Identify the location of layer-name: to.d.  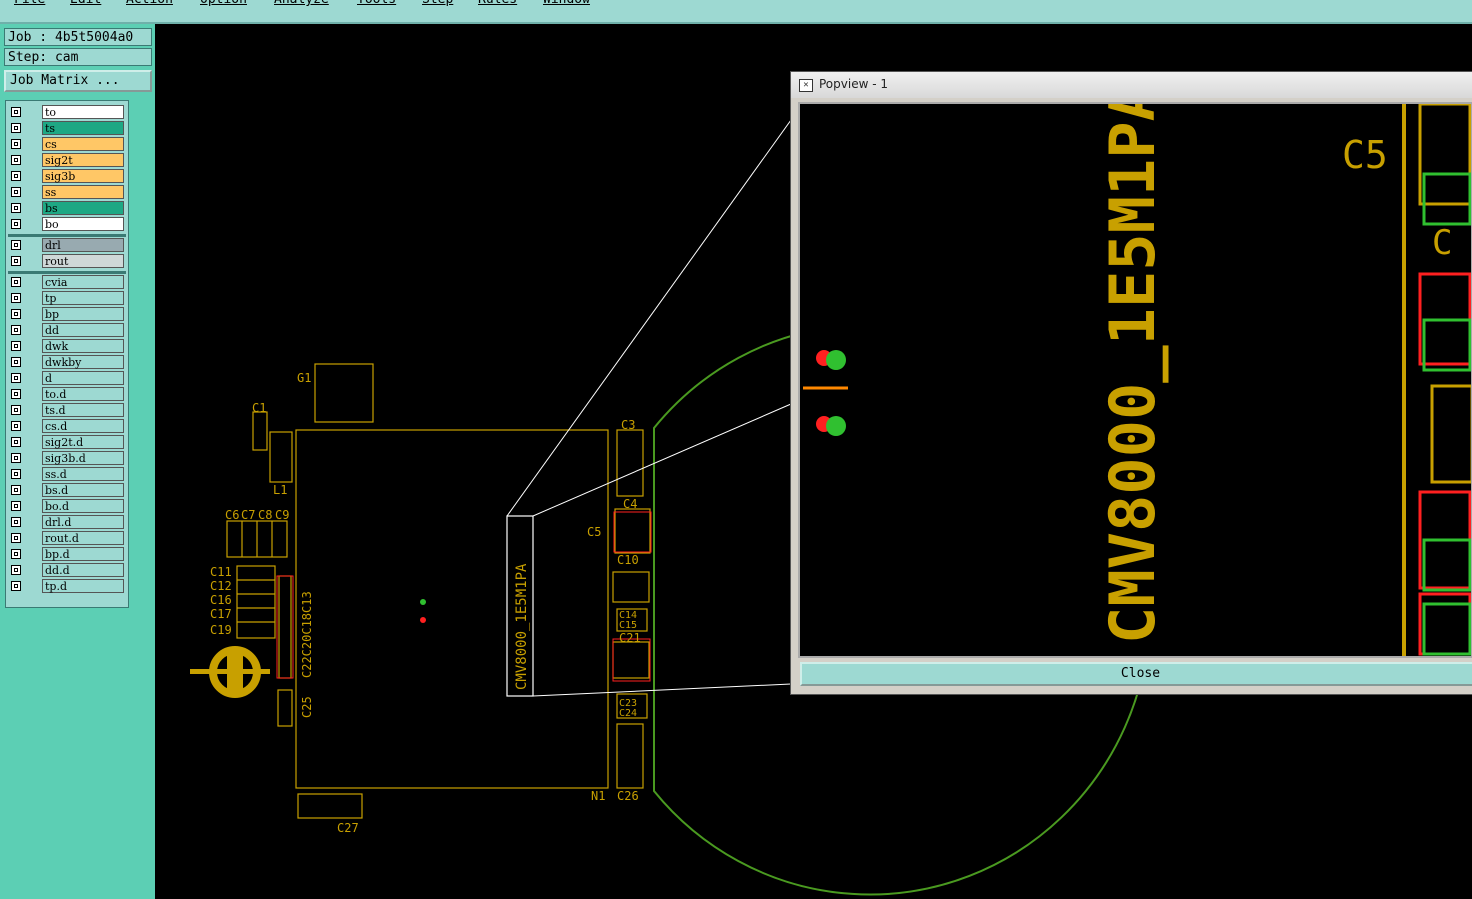
(83, 394).